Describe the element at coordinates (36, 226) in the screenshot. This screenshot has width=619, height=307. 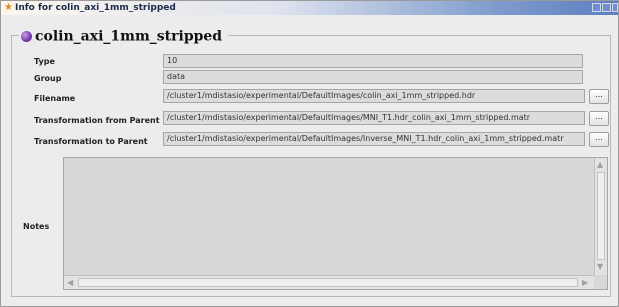
I see `notes-label: Notes` at that location.